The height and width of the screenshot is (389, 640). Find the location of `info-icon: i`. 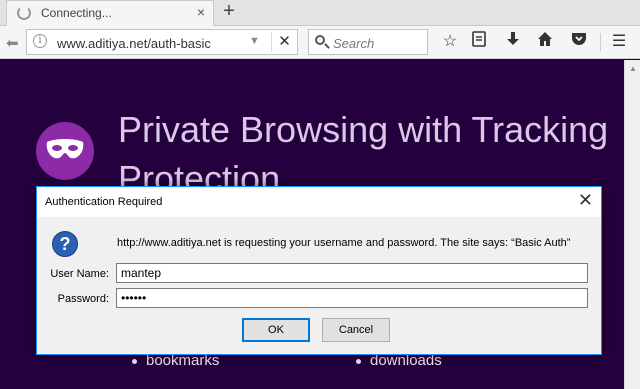

info-icon: i is located at coordinates (40, 41).